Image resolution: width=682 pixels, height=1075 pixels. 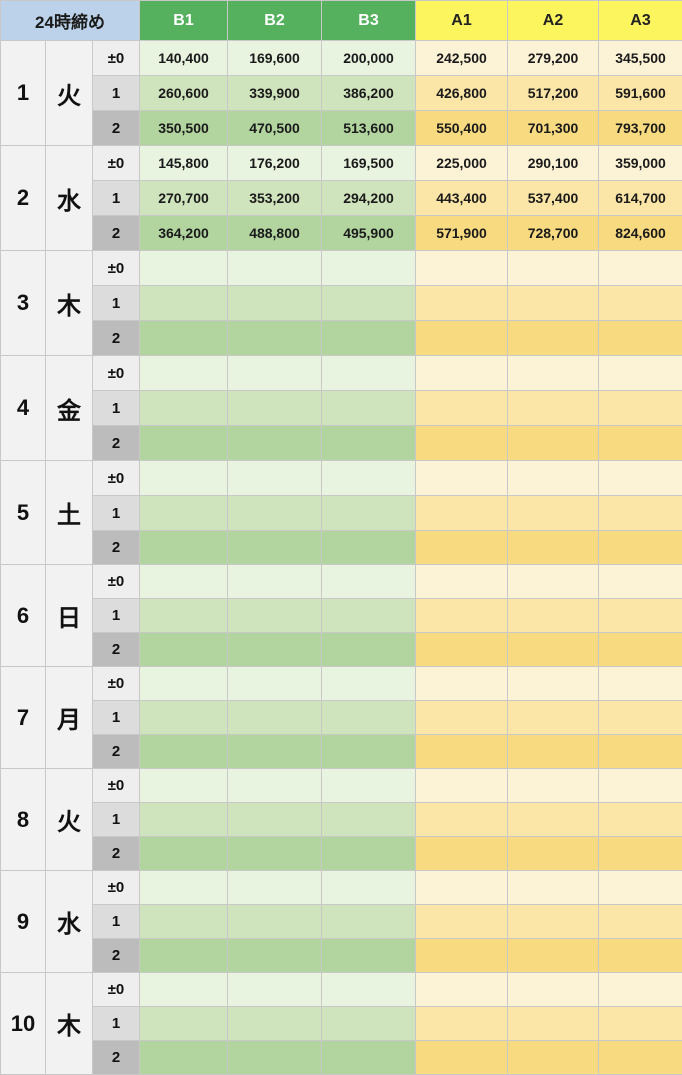 What do you see at coordinates (640, 128) in the screenshot?
I see `cell-a3: 793,700` at bounding box center [640, 128].